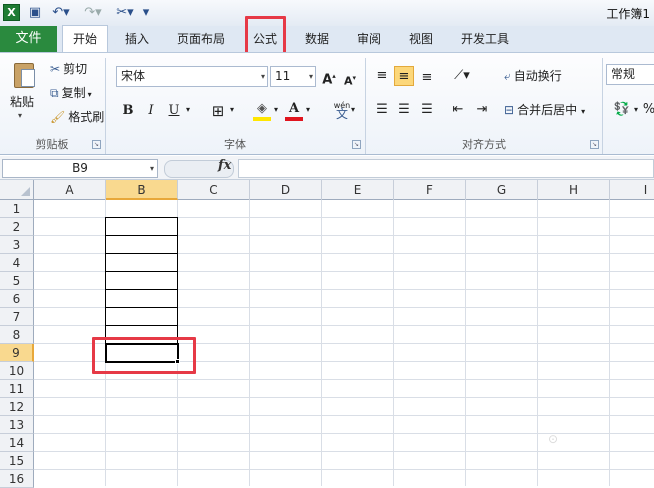 The height and width of the screenshot is (488, 654). I want to click on row-header-1: 1, so click(17, 209).